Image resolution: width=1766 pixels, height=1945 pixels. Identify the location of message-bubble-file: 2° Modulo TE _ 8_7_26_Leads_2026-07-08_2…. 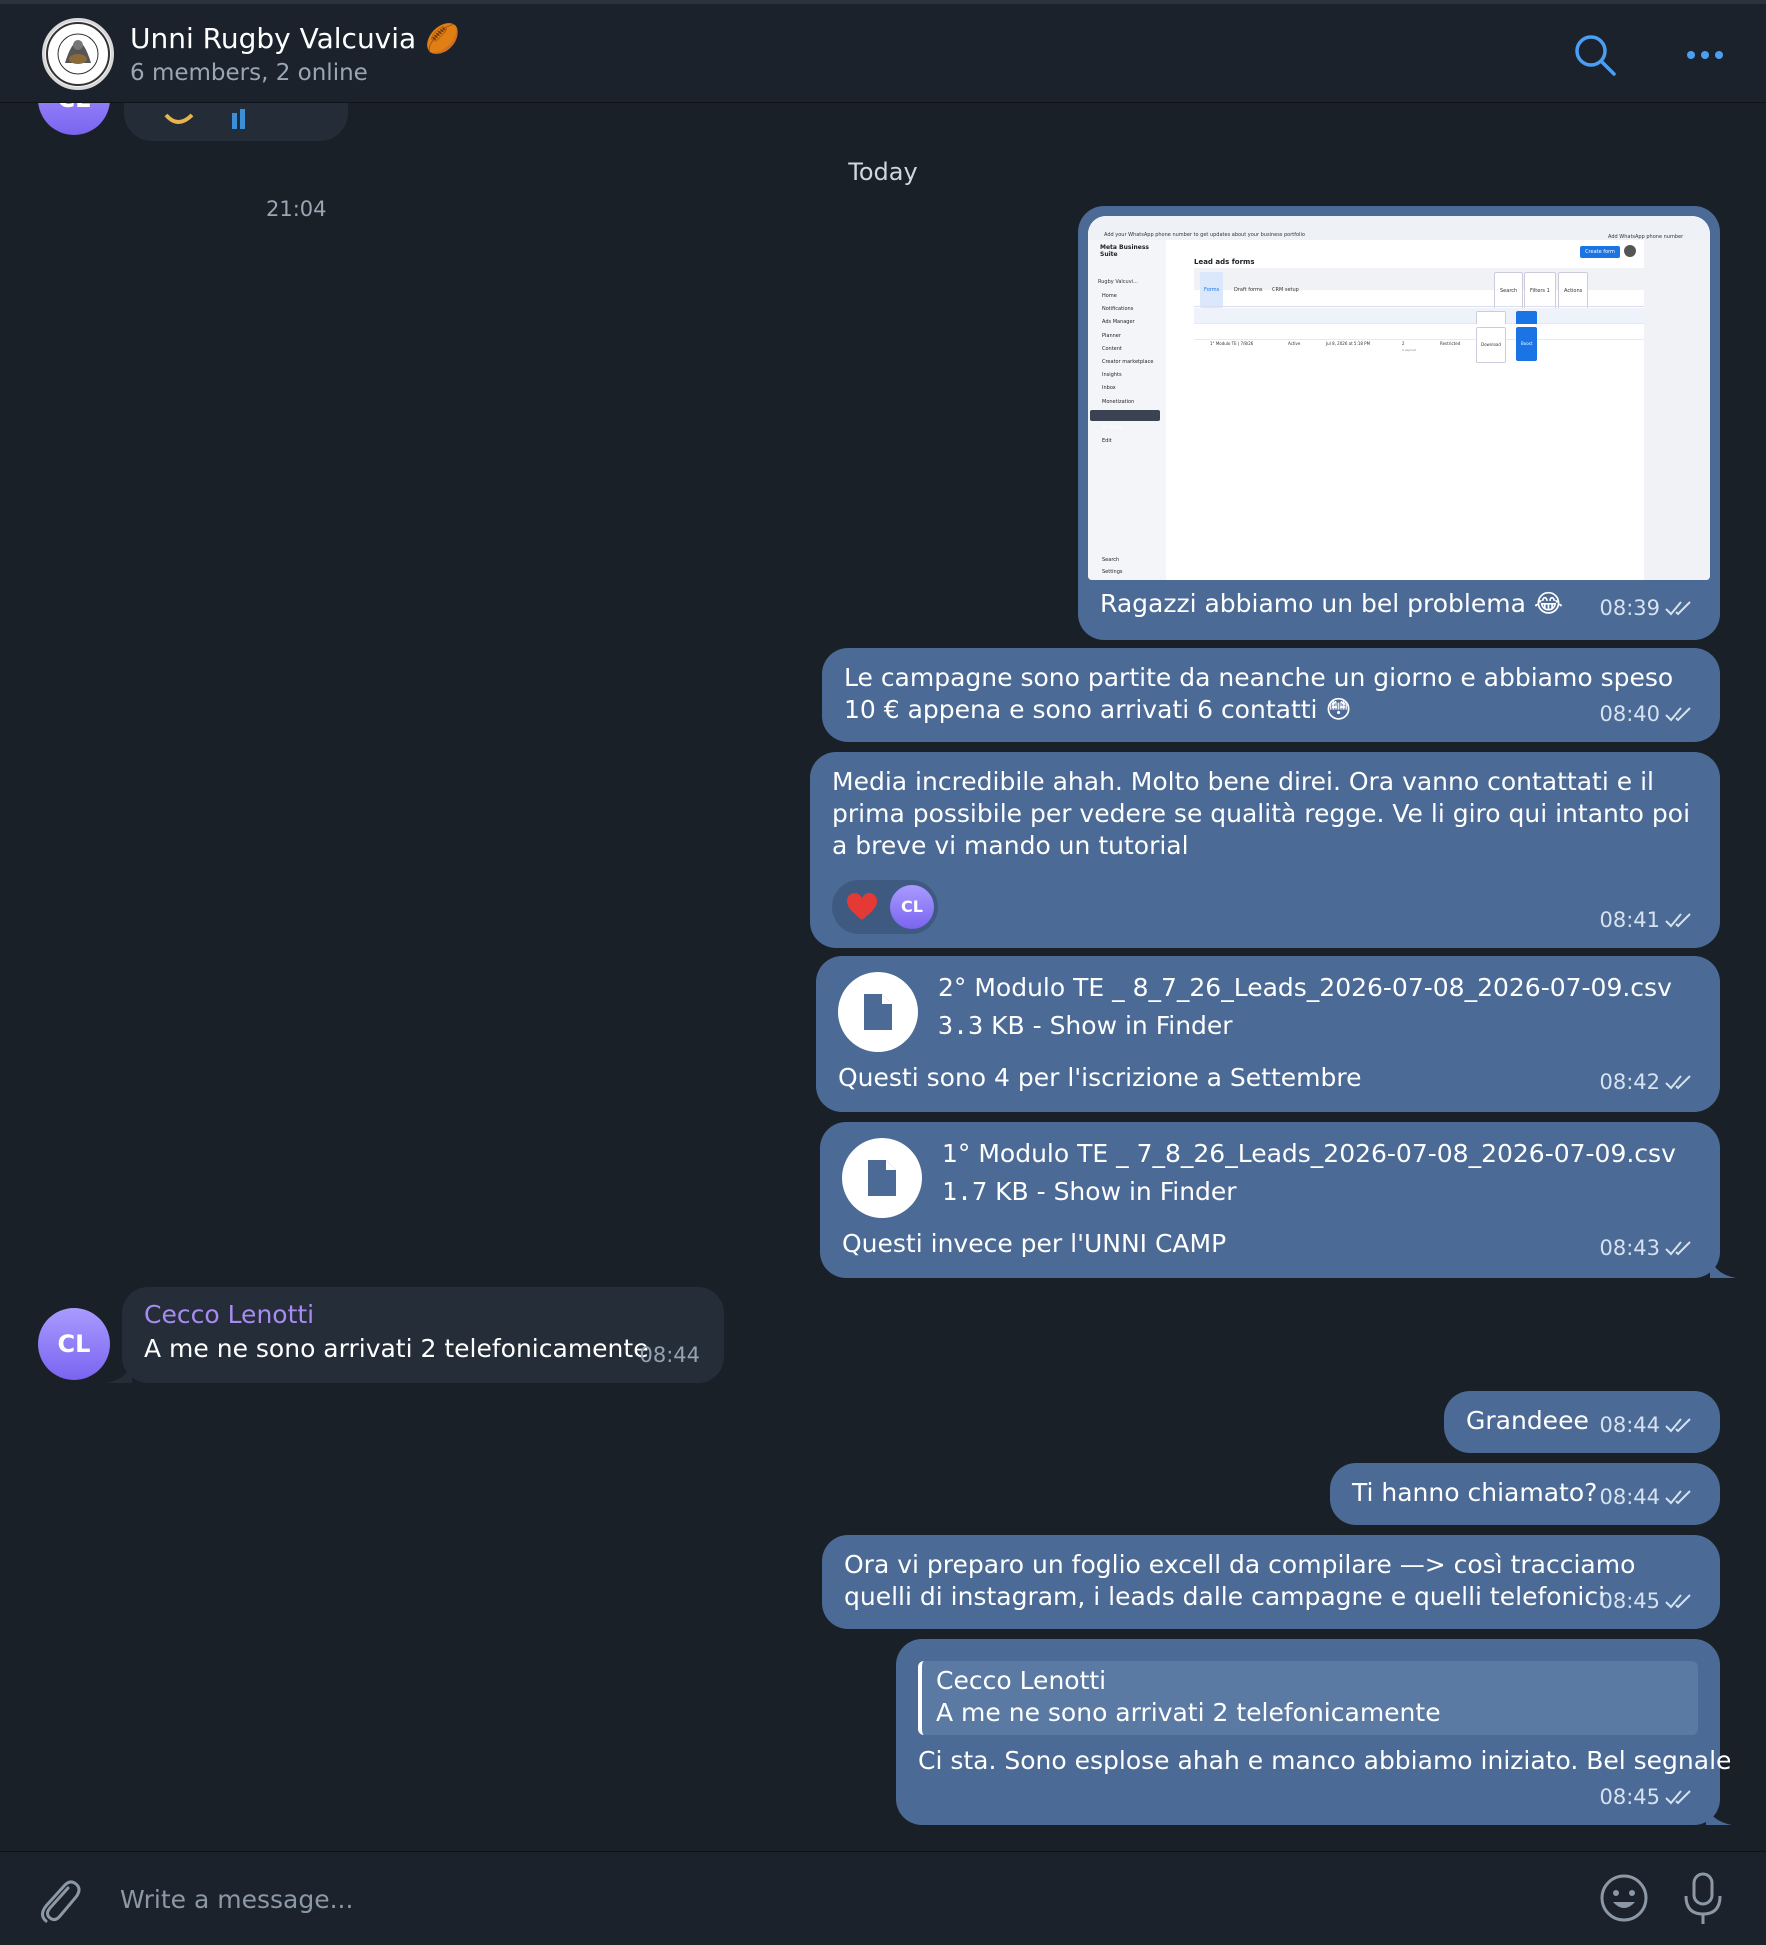
(1268, 1034).